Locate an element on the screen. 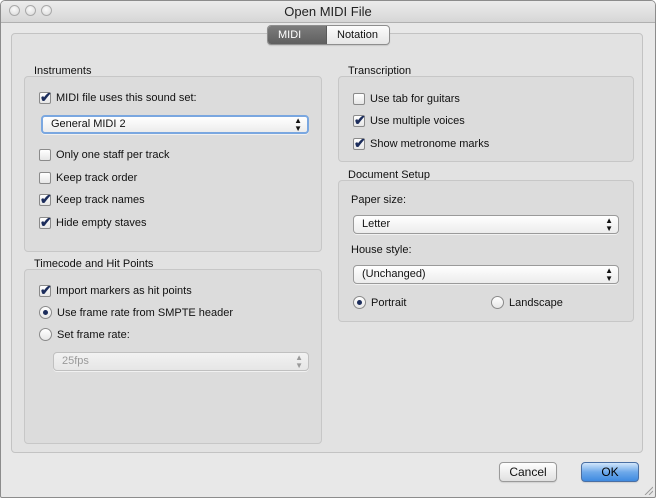 Image resolution: width=656 pixels, height=498 pixels. set-rate-radio-row: Set frame rate: is located at coordinates (84, 334).